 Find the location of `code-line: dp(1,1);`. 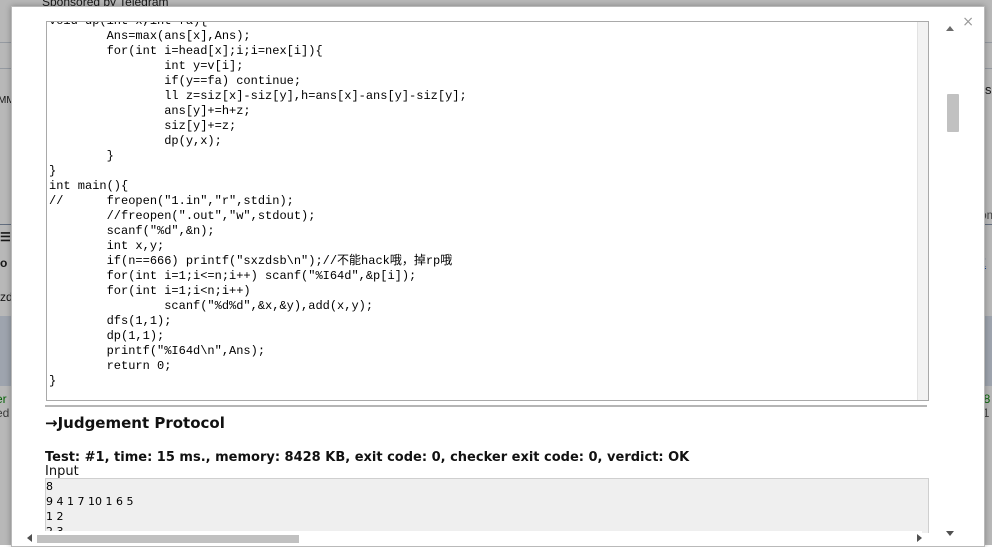

code-line: dp(1,1); is located at coordinates (107, 336).